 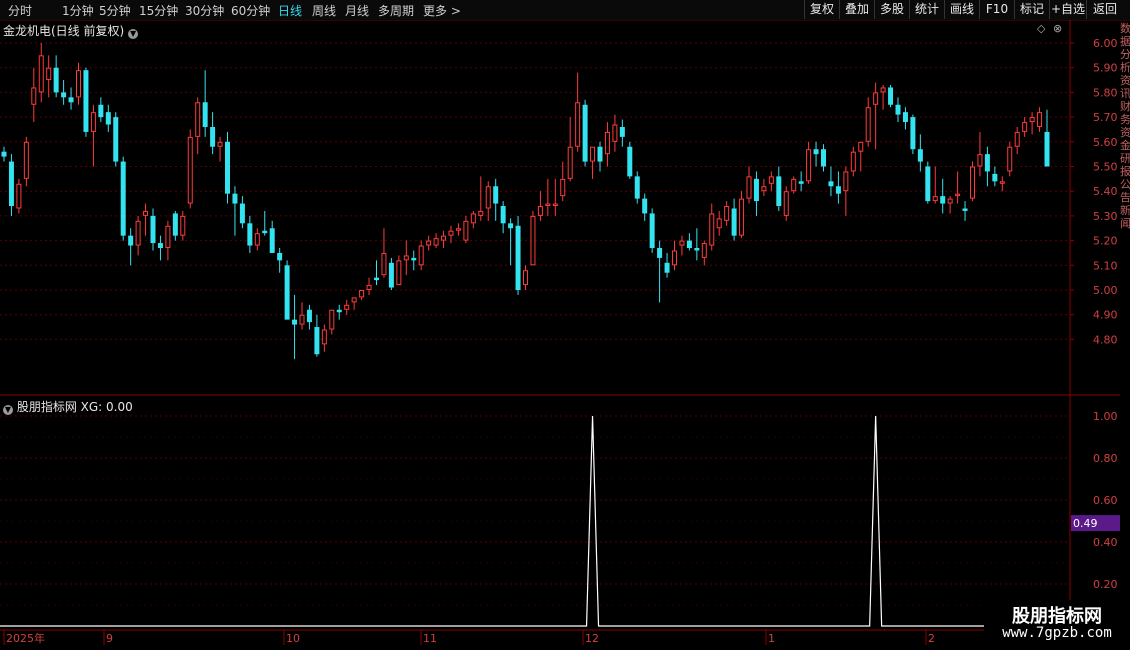 What do you see at coordinates (1105, 265) in the screenshot?
I see `y-tick-label: 5.10` at bounding box center [1105, 265].